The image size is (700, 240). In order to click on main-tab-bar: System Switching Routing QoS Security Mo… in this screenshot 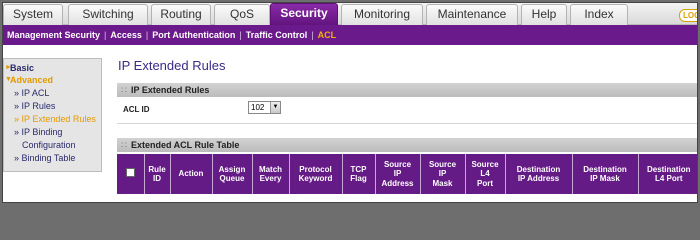, I will do `click(350, 14)`.